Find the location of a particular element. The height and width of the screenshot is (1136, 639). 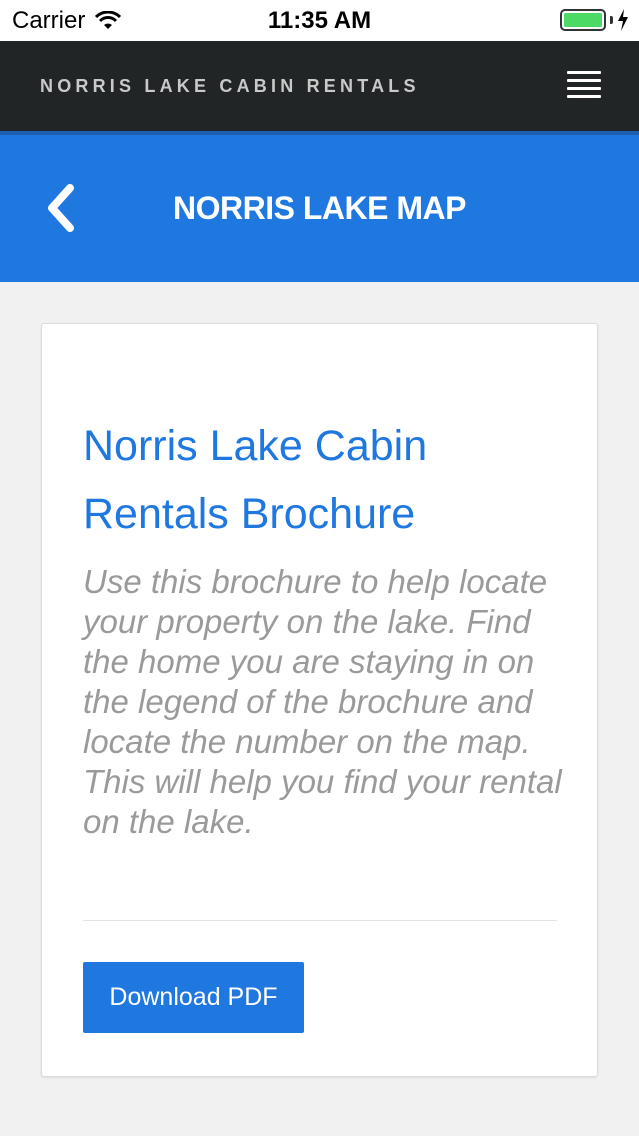

charging-bolt-icon is located at coordinates (623, 20).